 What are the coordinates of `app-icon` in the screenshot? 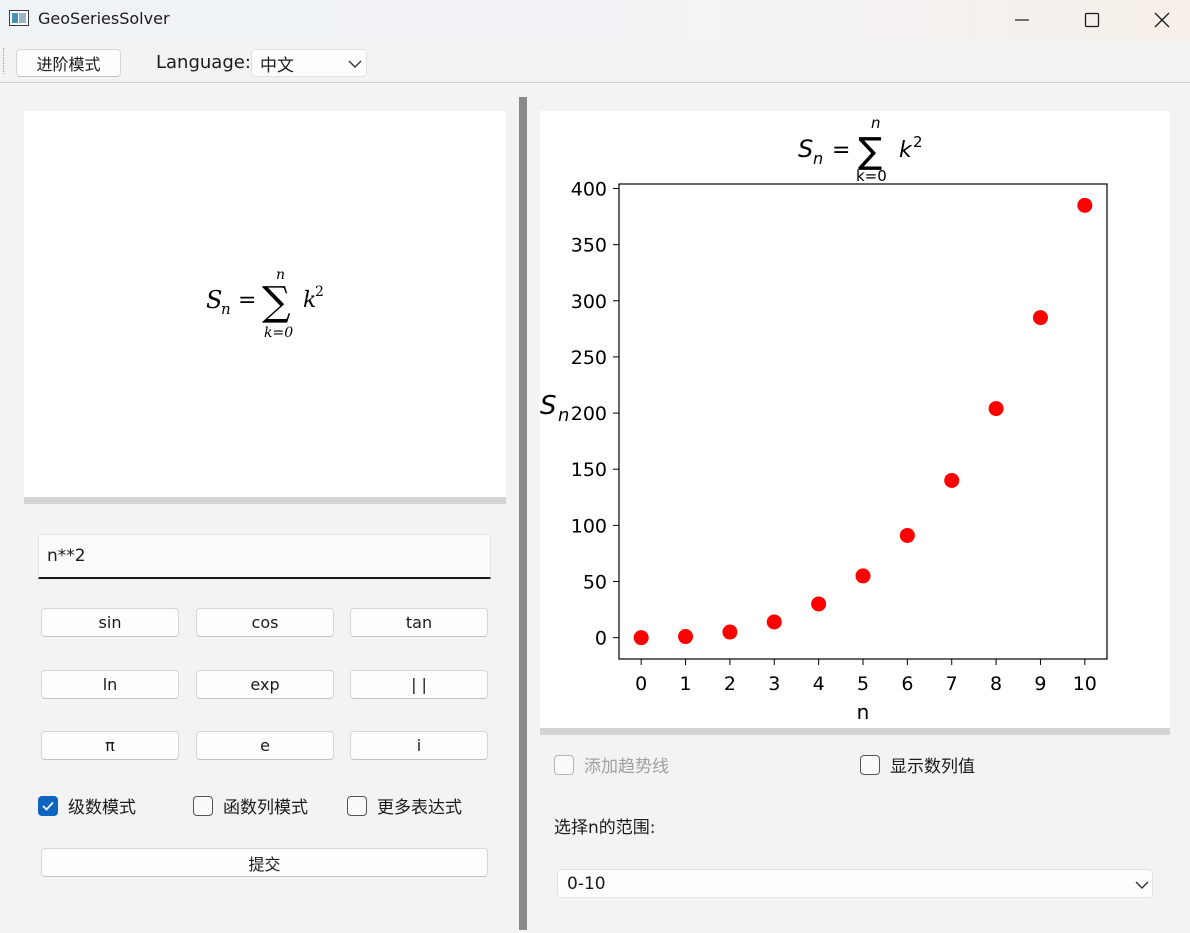 It's located at (19, 18).